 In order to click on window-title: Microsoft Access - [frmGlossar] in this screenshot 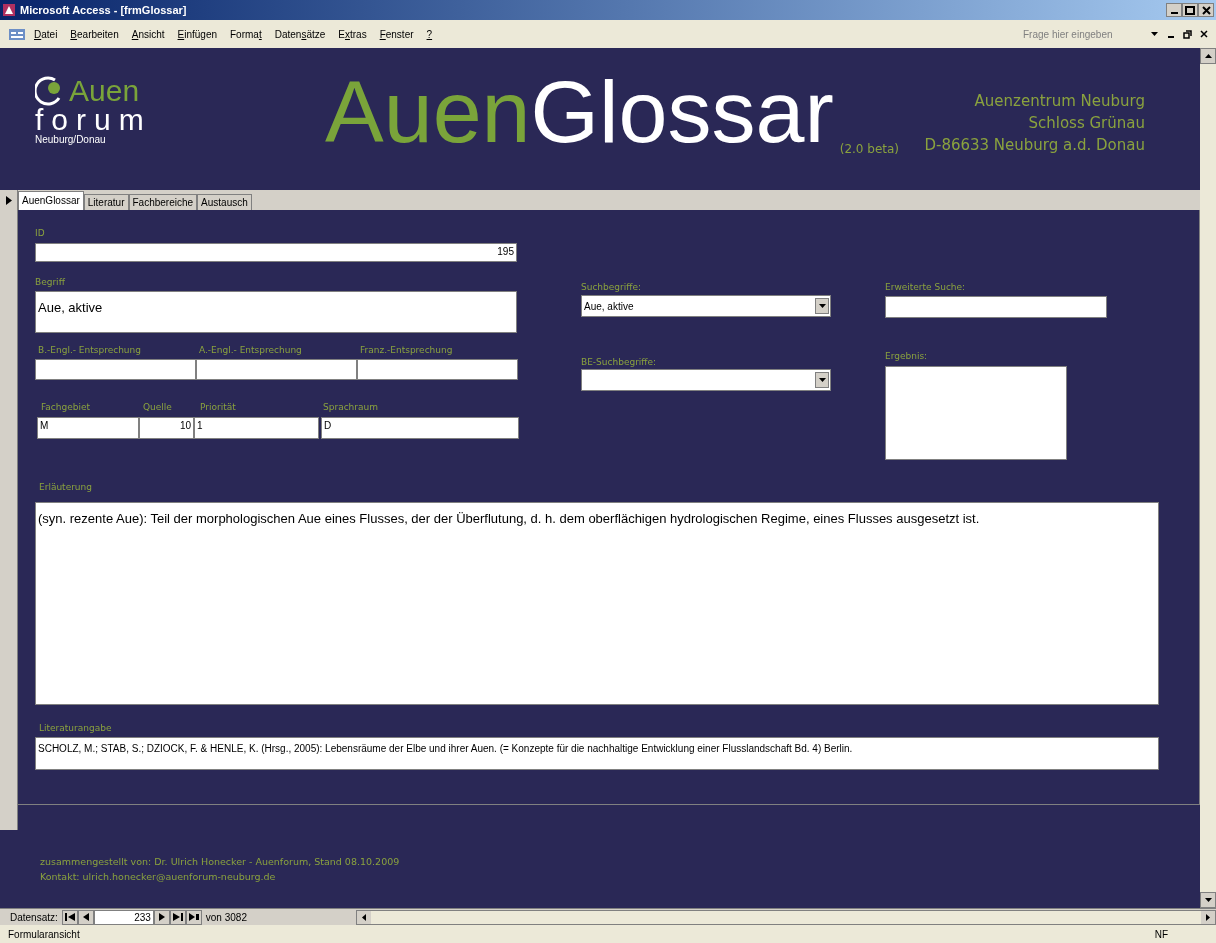, I will do `click(104, 10)`.